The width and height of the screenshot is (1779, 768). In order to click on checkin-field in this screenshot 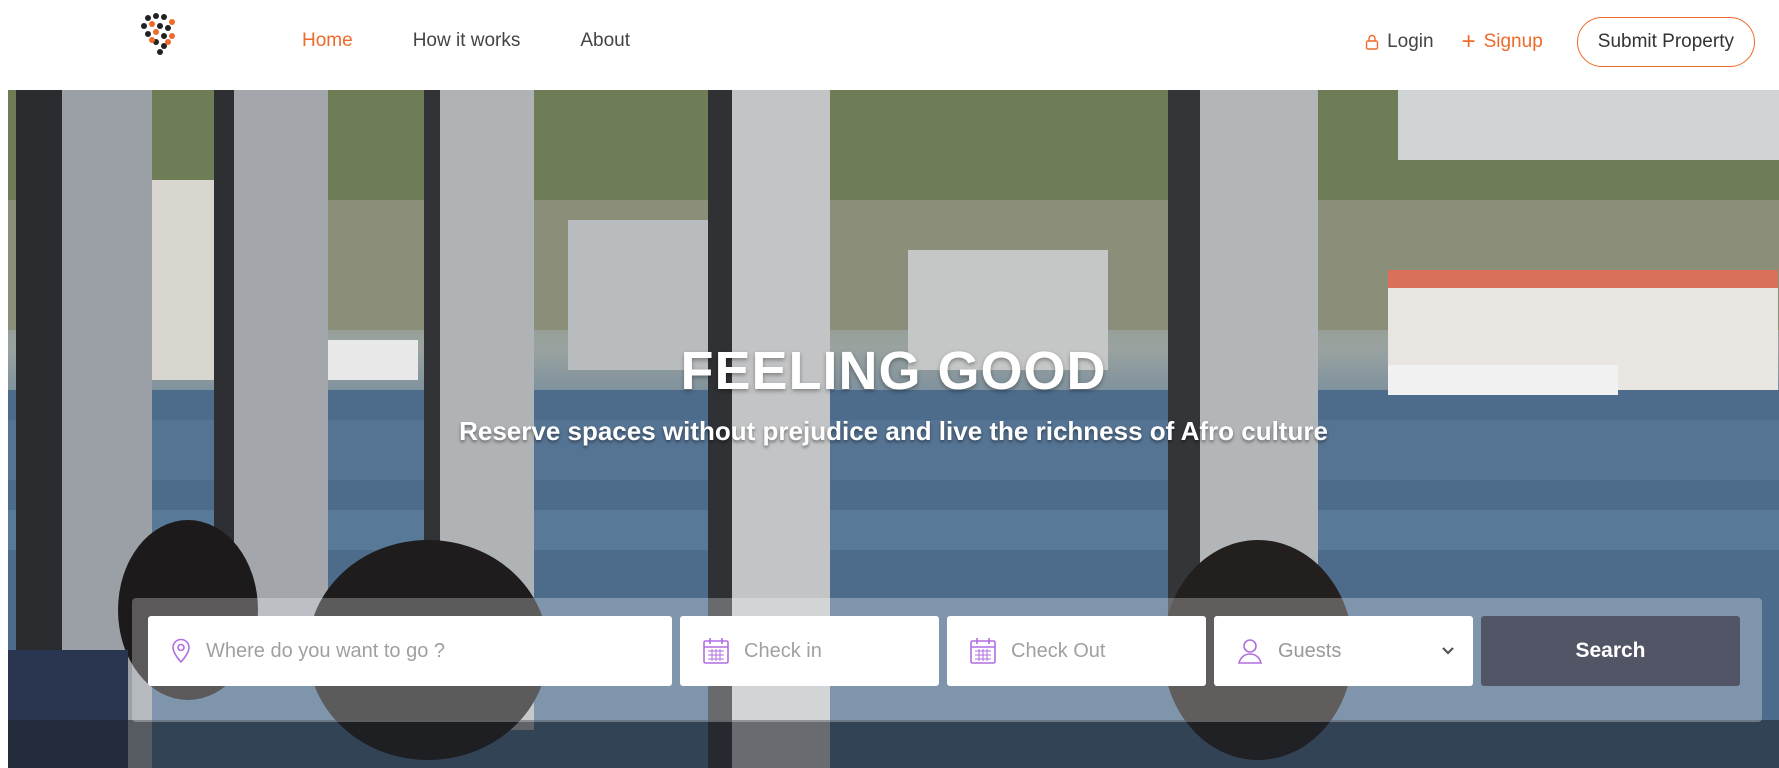, I will do `click(809, 651)`.